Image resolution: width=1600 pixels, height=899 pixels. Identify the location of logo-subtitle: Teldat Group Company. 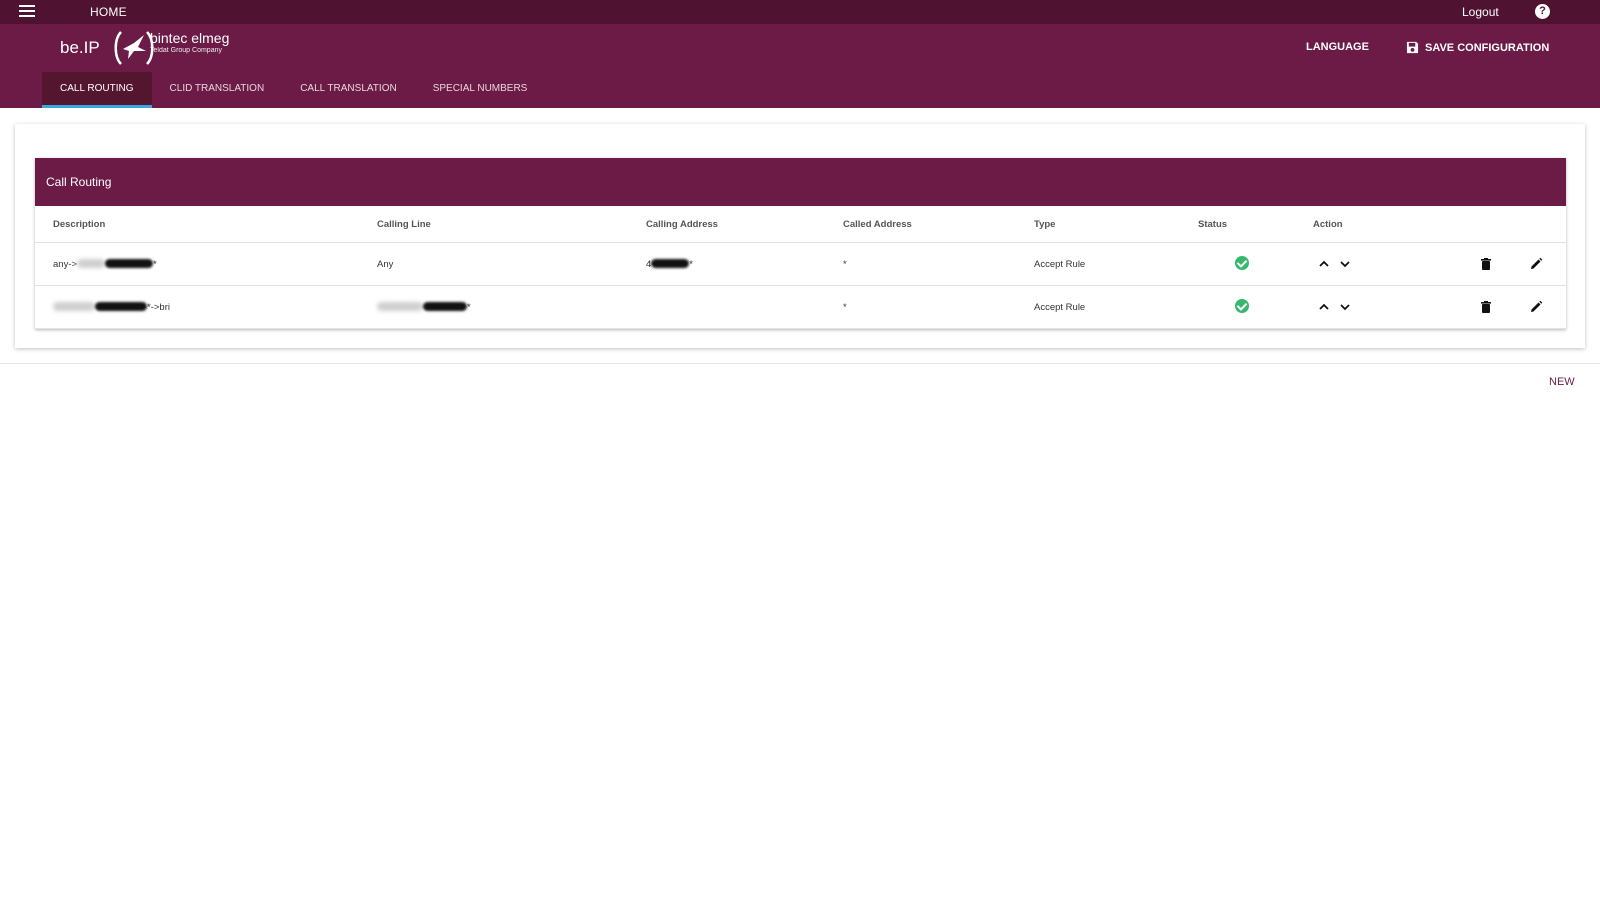
(186, 50).